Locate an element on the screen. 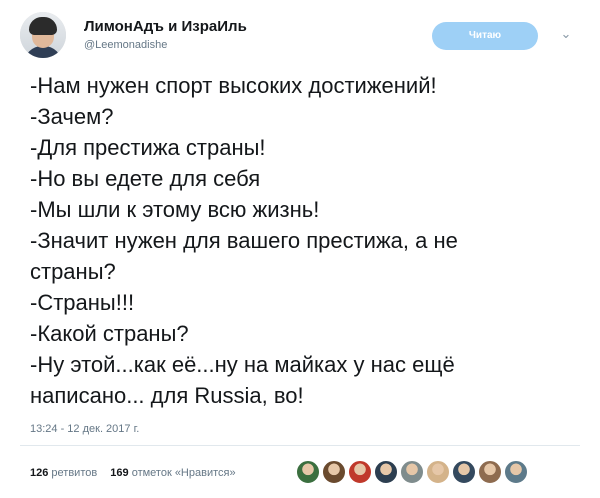 The height and width of the screenshot is (498, 600). retweets-stat: 126 ретвитов is located at coordinates (63, 473).